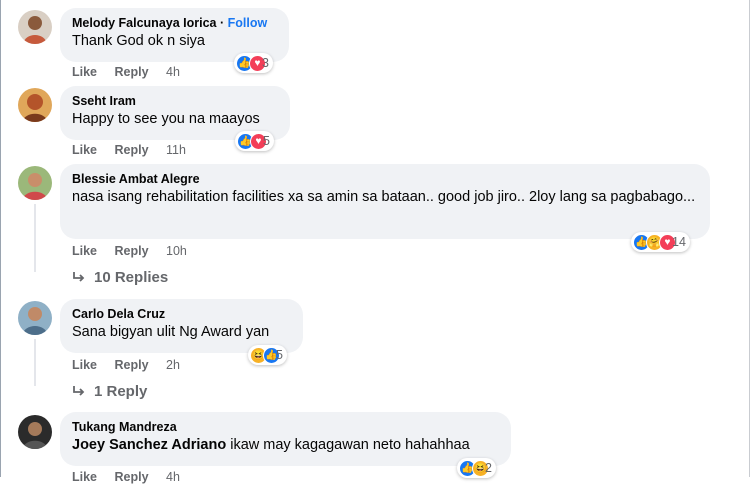 The image size is (750, 484). I want to click on follow-button: Follow, so click(248, 23).